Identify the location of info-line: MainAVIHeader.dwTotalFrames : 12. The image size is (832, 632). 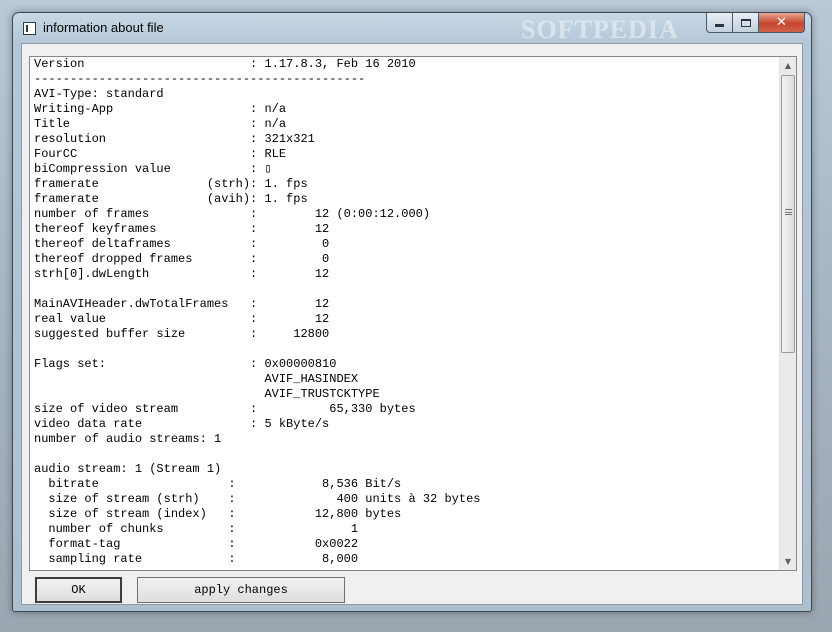
(182, 304).